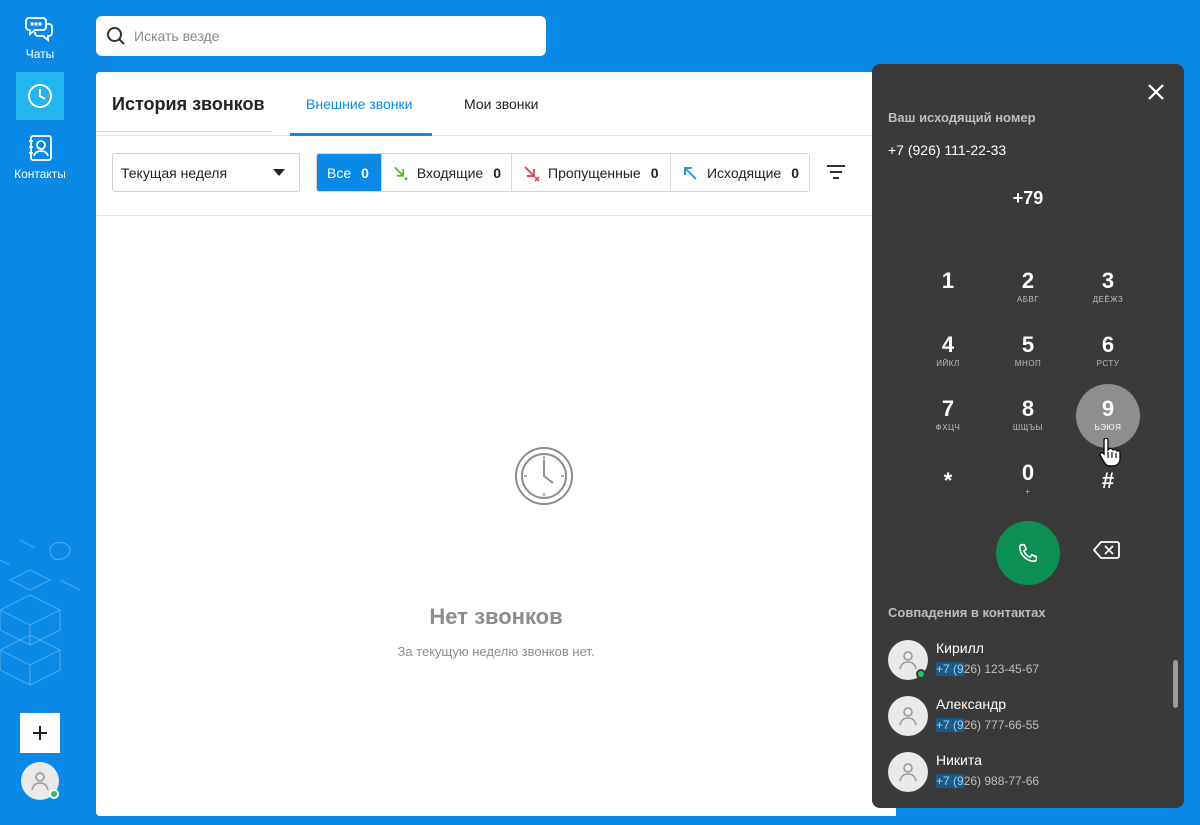 The width and height of the screenshot is (1200, 825). What do you see at coordinates (40, 412) in the screenshot?
I see `left-rail: Чаты Контакты` at bounding box center [40, 412].